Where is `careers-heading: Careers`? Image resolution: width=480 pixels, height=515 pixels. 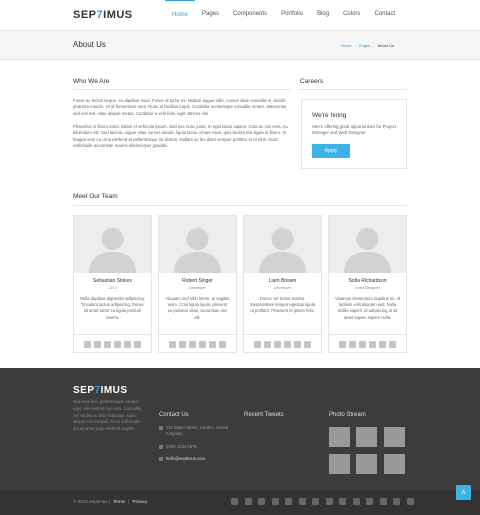
careers-heading: Careers is located at coordinates (312, 81).